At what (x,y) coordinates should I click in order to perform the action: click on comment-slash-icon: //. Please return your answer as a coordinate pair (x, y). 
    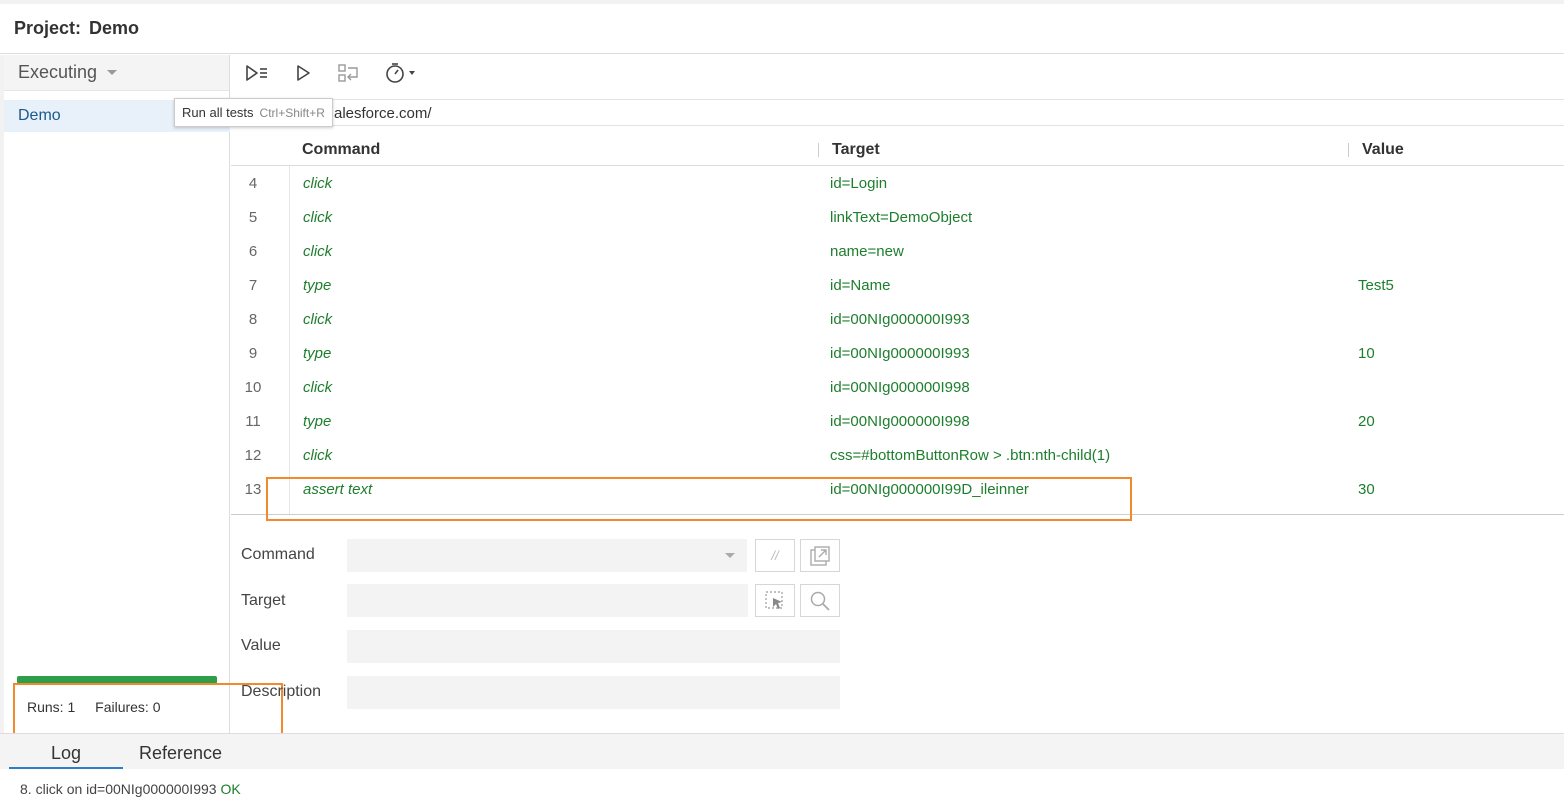
    Looking at the image, I should click on (775, 555).